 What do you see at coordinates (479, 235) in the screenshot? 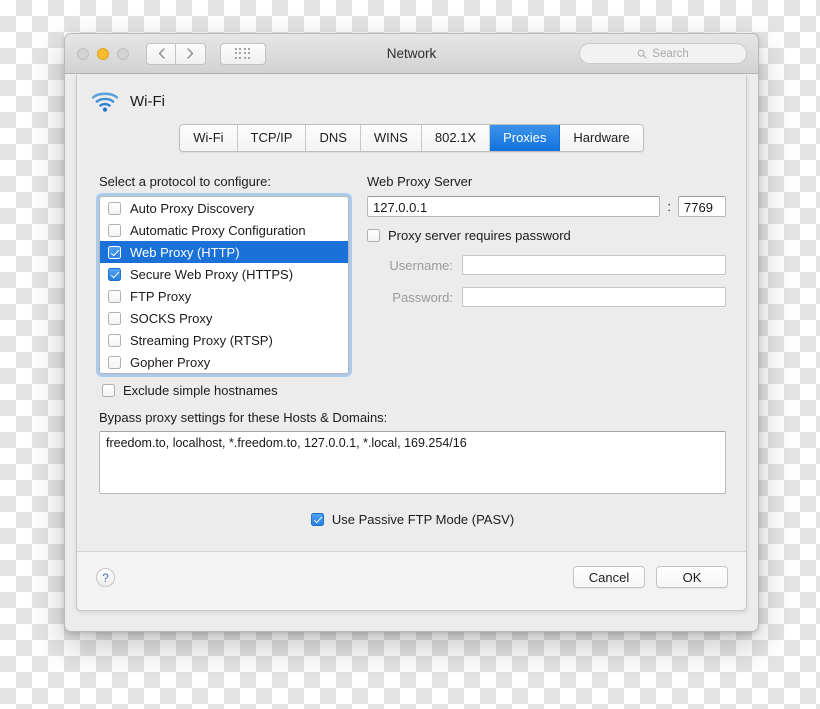
I see `requires-password-label: Proxy server requires password` at bounding box center [479, 235].